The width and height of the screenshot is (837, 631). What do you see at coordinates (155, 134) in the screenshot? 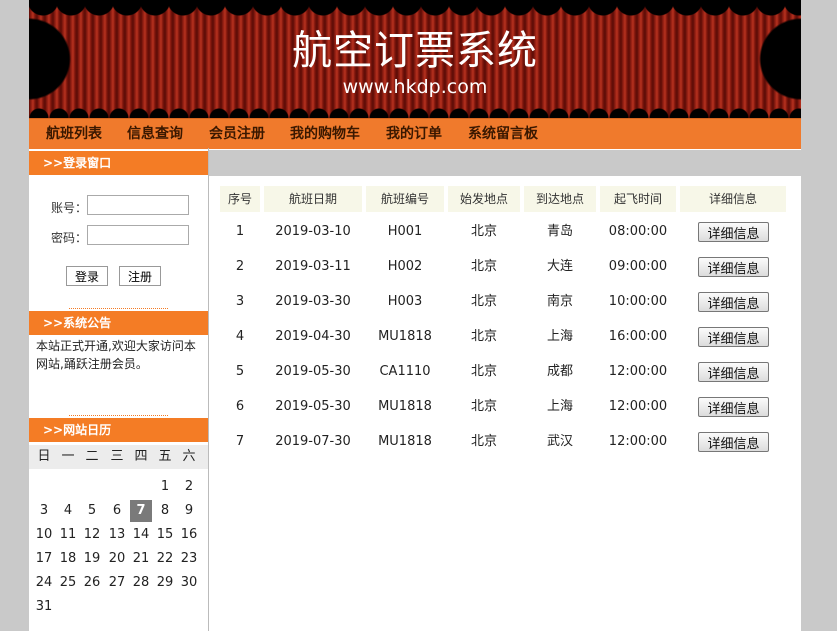
I see `nav-info-query: 信息查询` at bounding box center [155, 134].